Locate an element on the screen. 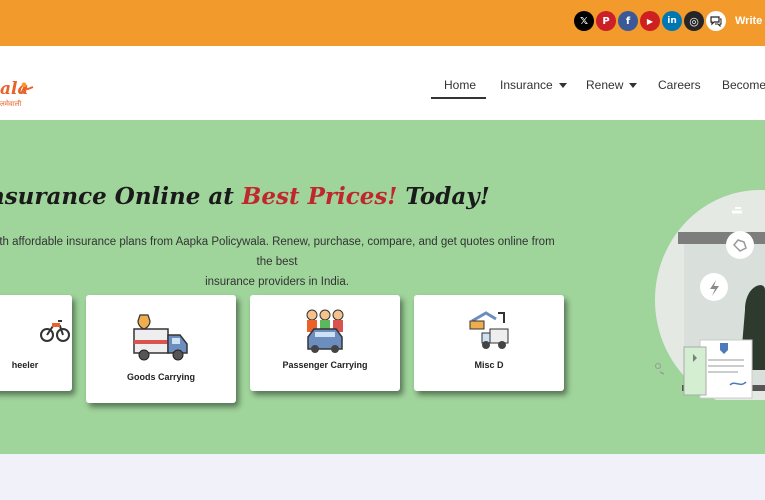 Image resolution: width=765 pixels, height=500 pixels. linkedin-icon: in is located at coordinates (672, 21).